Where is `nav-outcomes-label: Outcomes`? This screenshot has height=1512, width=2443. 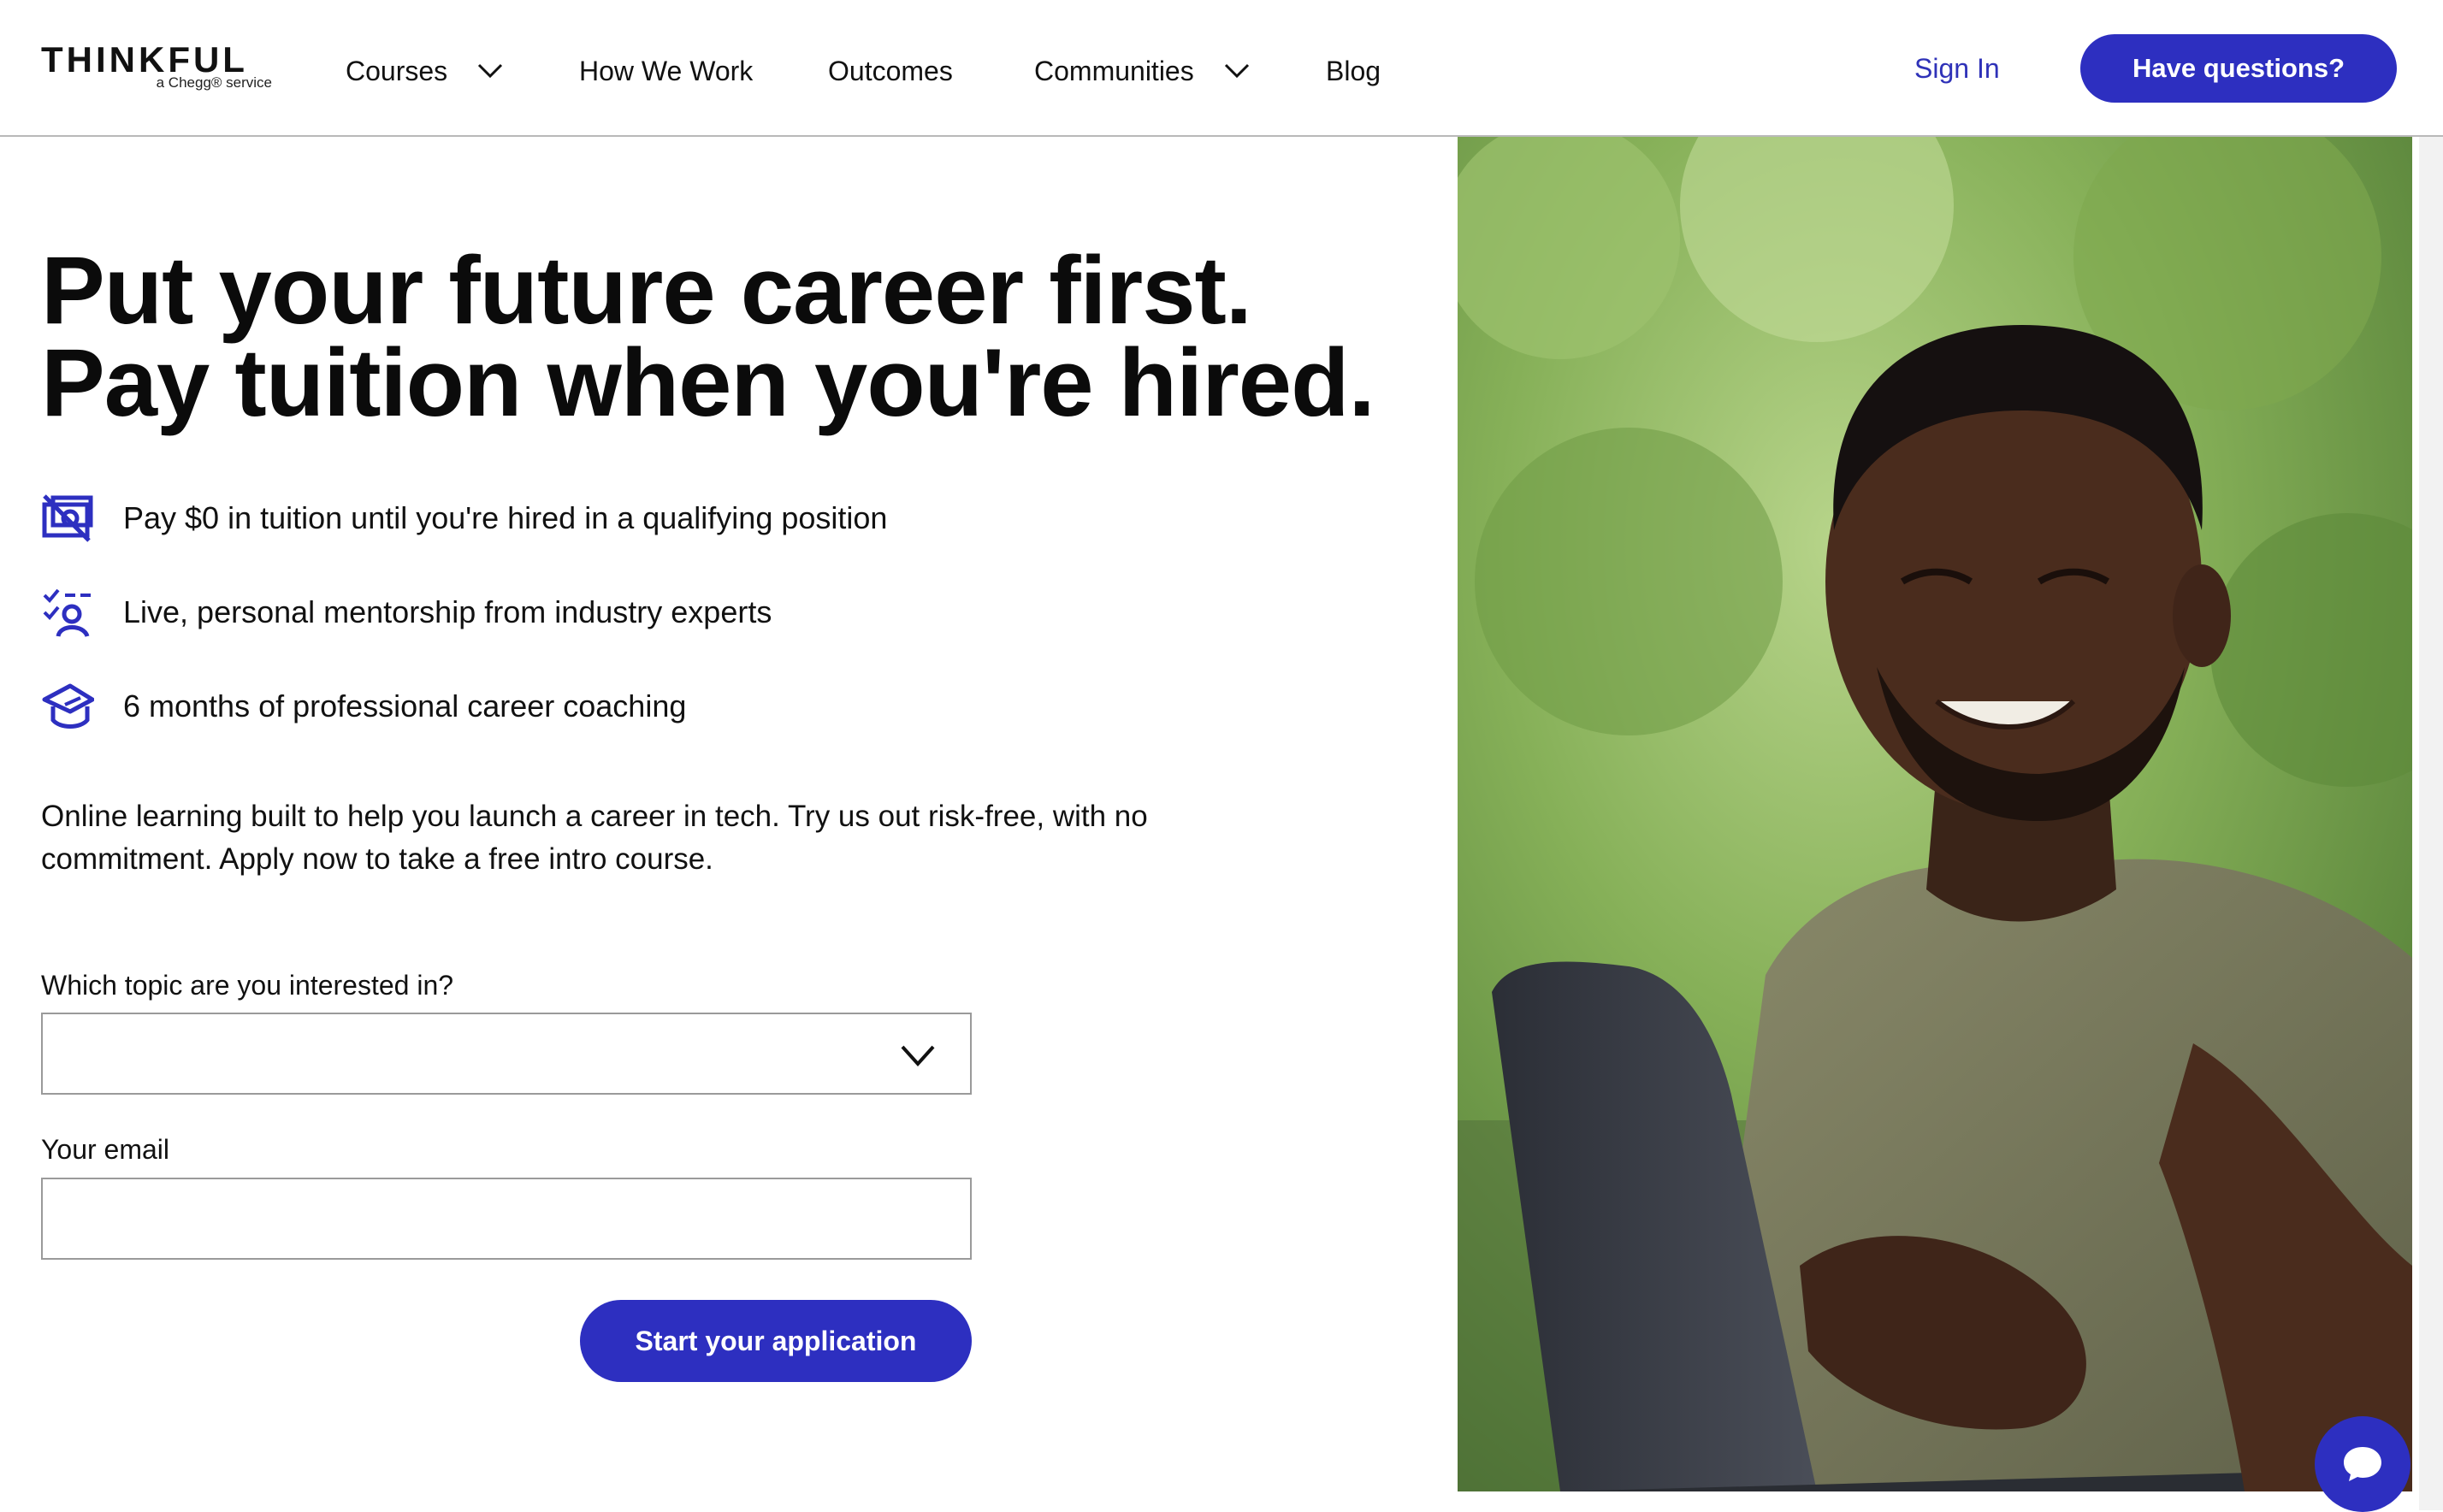 nav-outcomes-label: Outcomes is located at coordinates (891, 70).